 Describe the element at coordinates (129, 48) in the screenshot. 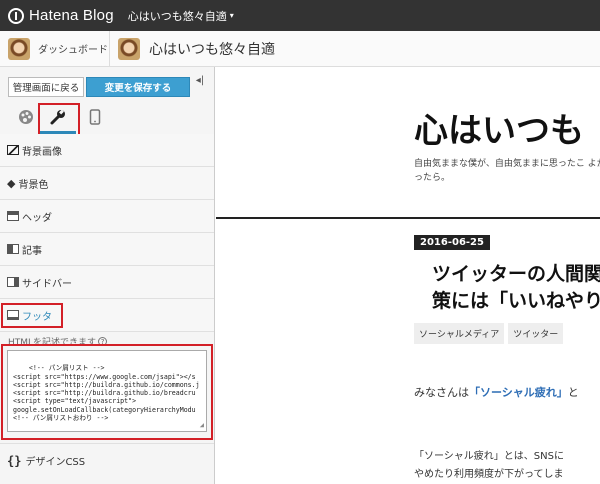

I see `blog-avatar` at that location.